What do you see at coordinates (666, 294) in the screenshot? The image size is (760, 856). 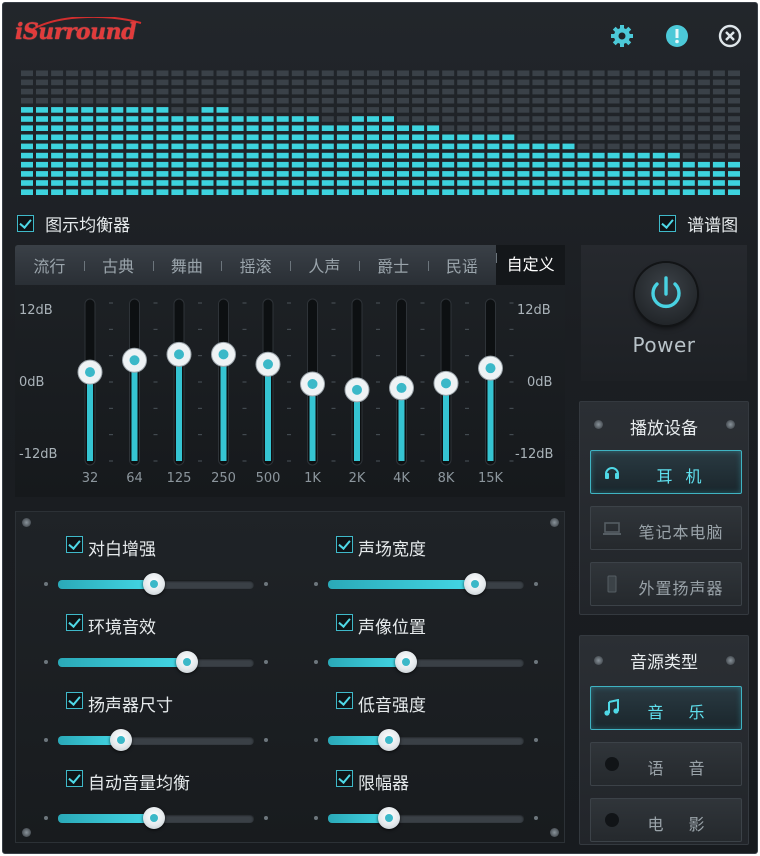 I see `power-button` at bounding box center [666, 294].